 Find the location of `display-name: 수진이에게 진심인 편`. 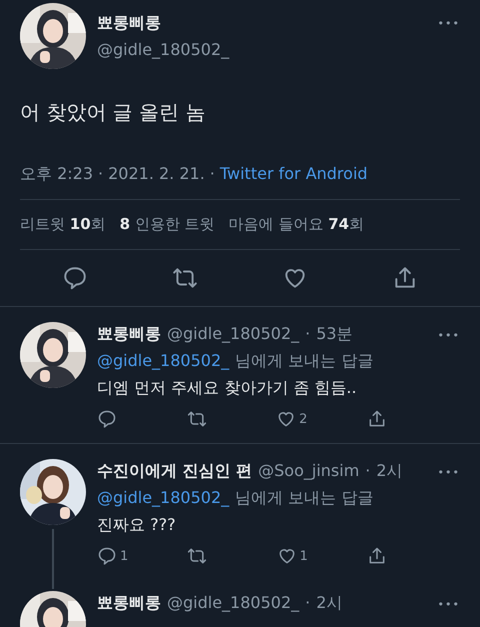

display-name: 수진이에게 진심인 편 is located at coordinates (174, 471).